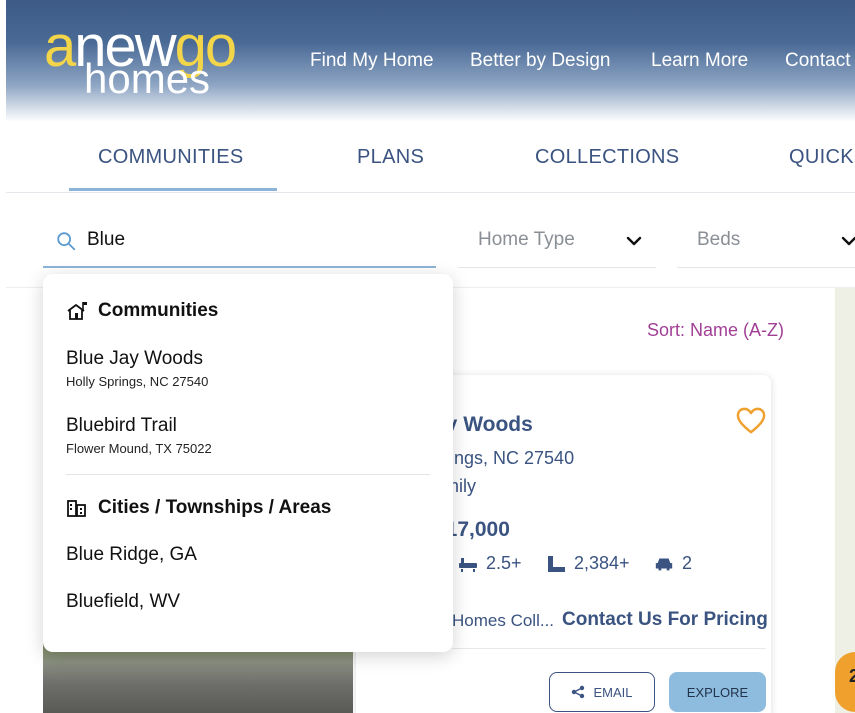 This screenshot has width=855, height=713. Describe the element at coordinates (540, 61) in the screenshot. I see `nav-better-by-design: Better by Design` at that location.